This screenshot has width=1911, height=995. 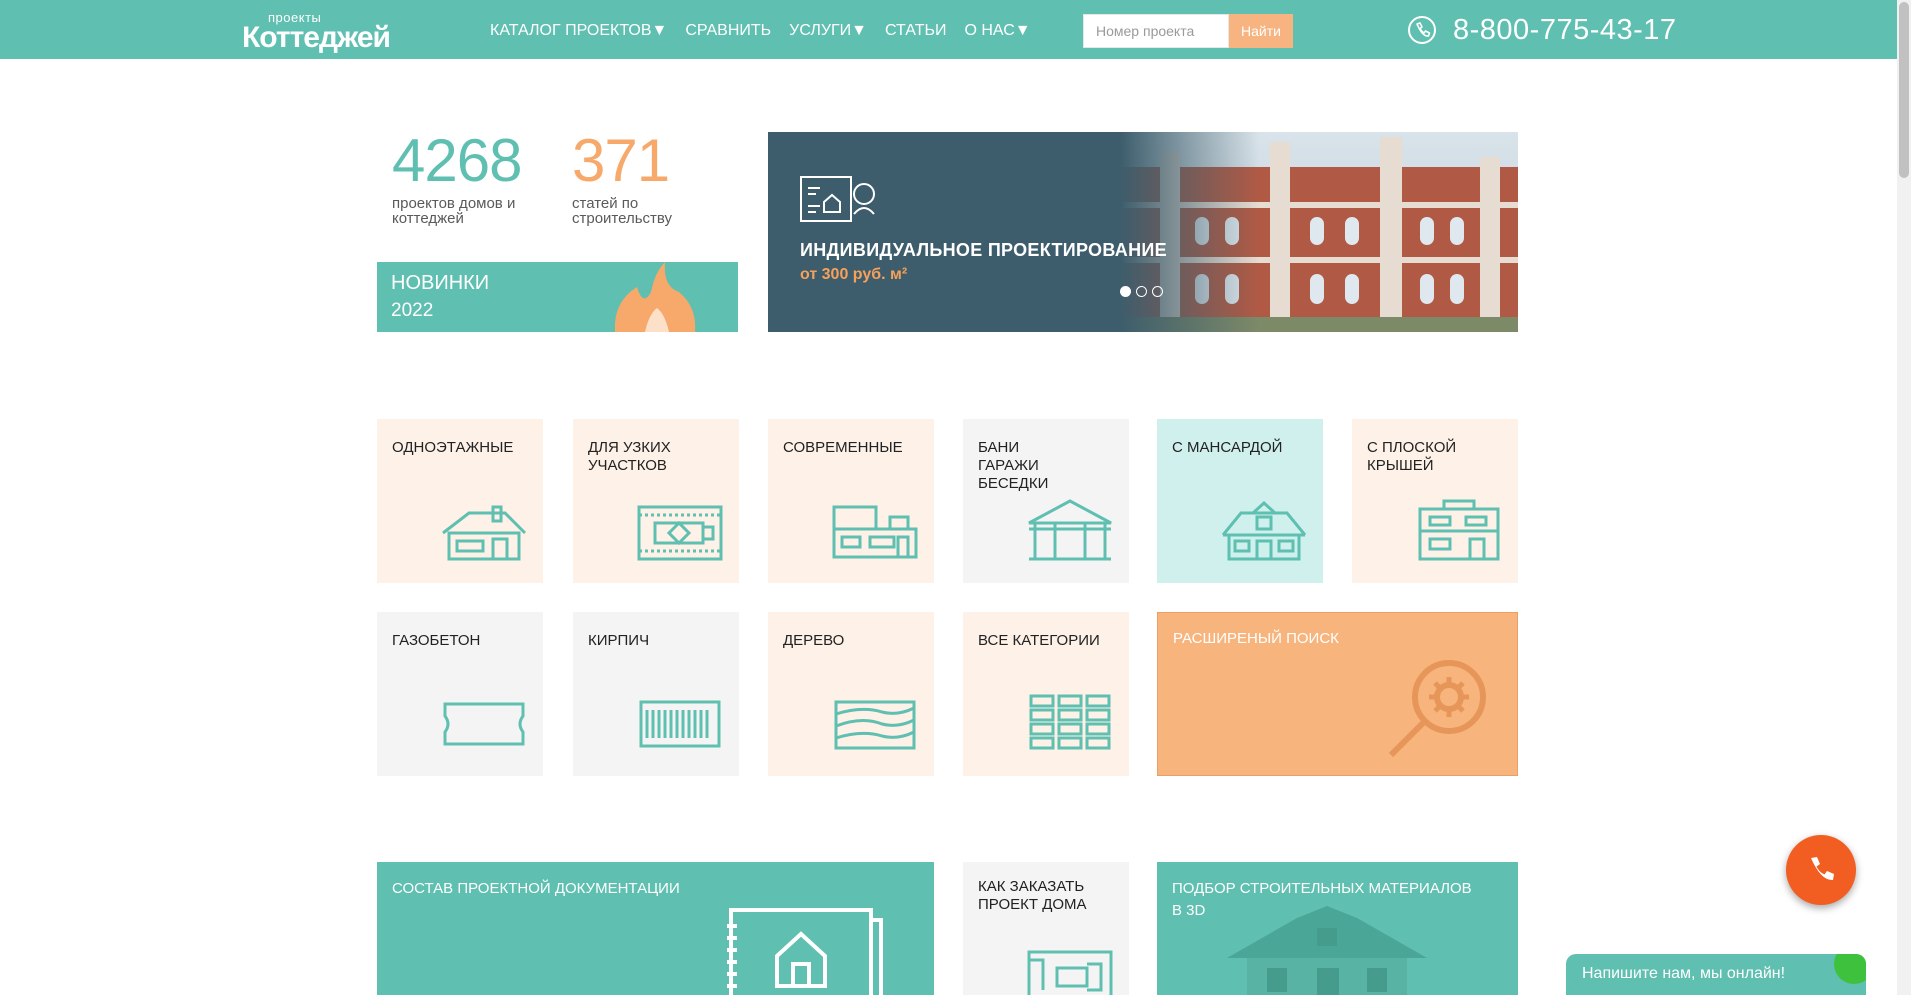 What do you see at coordinates (619, 640) in the screenshot?
I see `category-label: КИРПИЧ` at bounding box center [619, 640].